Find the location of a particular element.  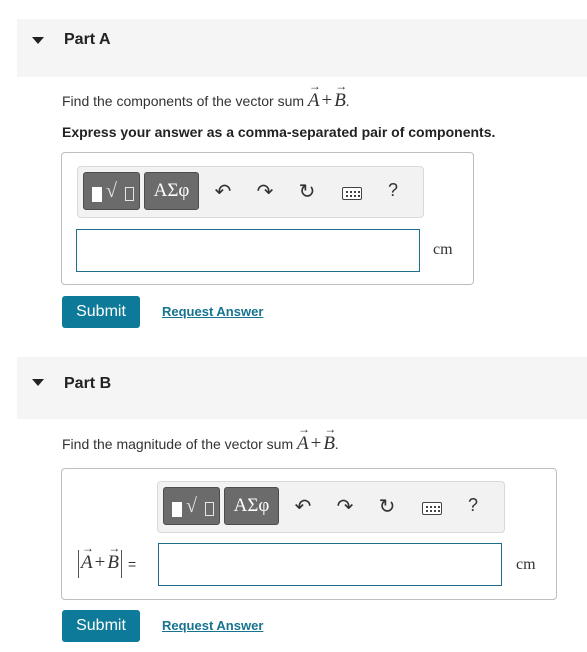

part-a-answer-box: √ ΑΣφ ↶ ↷ ↻ ? cm is located at coordinates (267, 218).